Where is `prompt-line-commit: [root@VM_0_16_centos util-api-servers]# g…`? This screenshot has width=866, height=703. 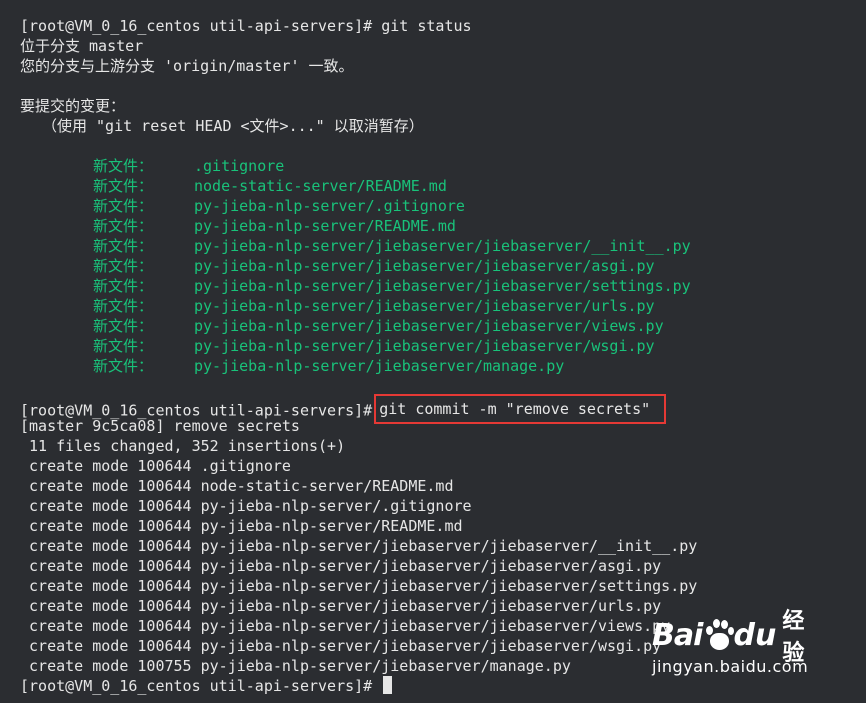 prompt-line-commit: [root@VM_0_16_centos util-api-servers]# g… is located at coordinates (443, 409).